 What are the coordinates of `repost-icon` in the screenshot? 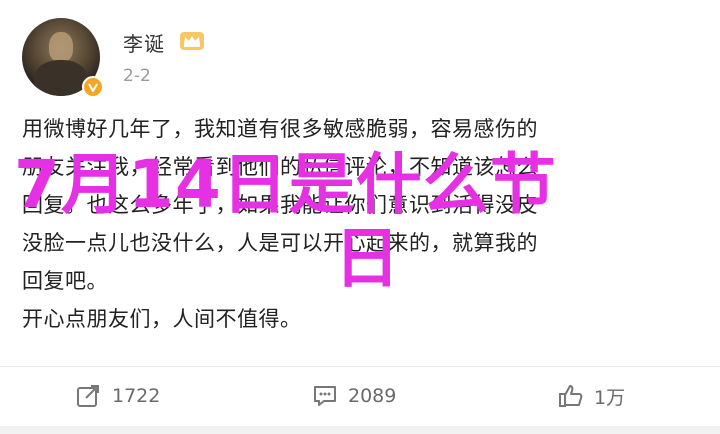 It's located at (88, 396).